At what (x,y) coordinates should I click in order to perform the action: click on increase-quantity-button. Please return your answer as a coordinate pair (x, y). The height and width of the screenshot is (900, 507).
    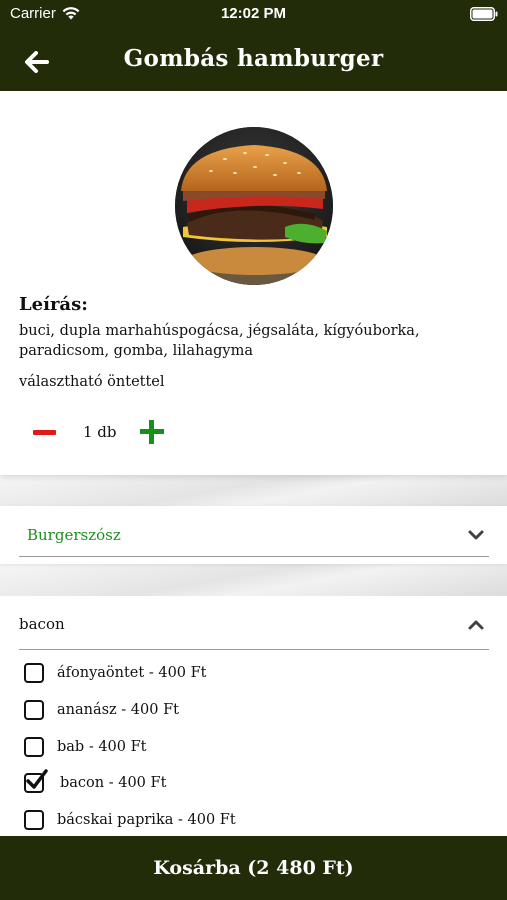
    Looking at the image, I should click on (152, 432).